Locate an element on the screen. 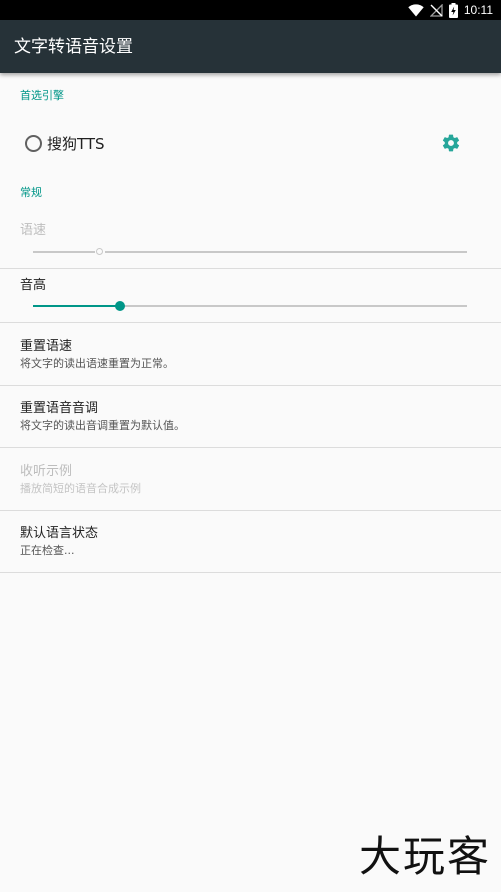  pitch-slider-thumb is located at coordinates (120, 306).